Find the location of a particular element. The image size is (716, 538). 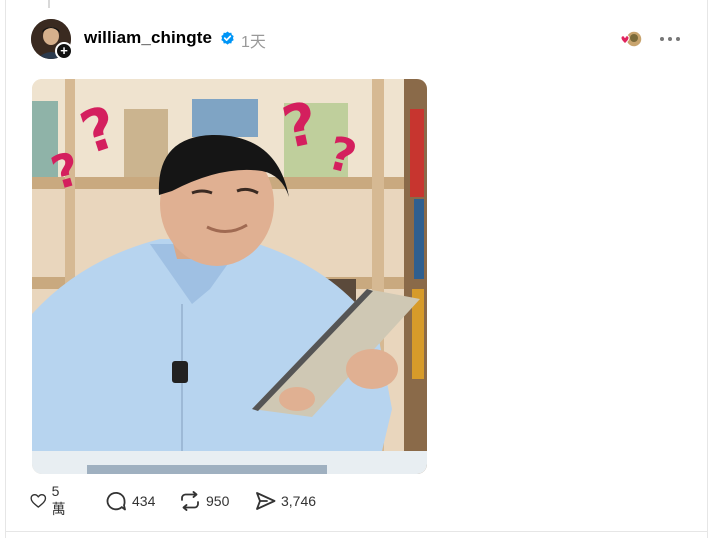

liker-avatars is located at coordinates (631, 39).